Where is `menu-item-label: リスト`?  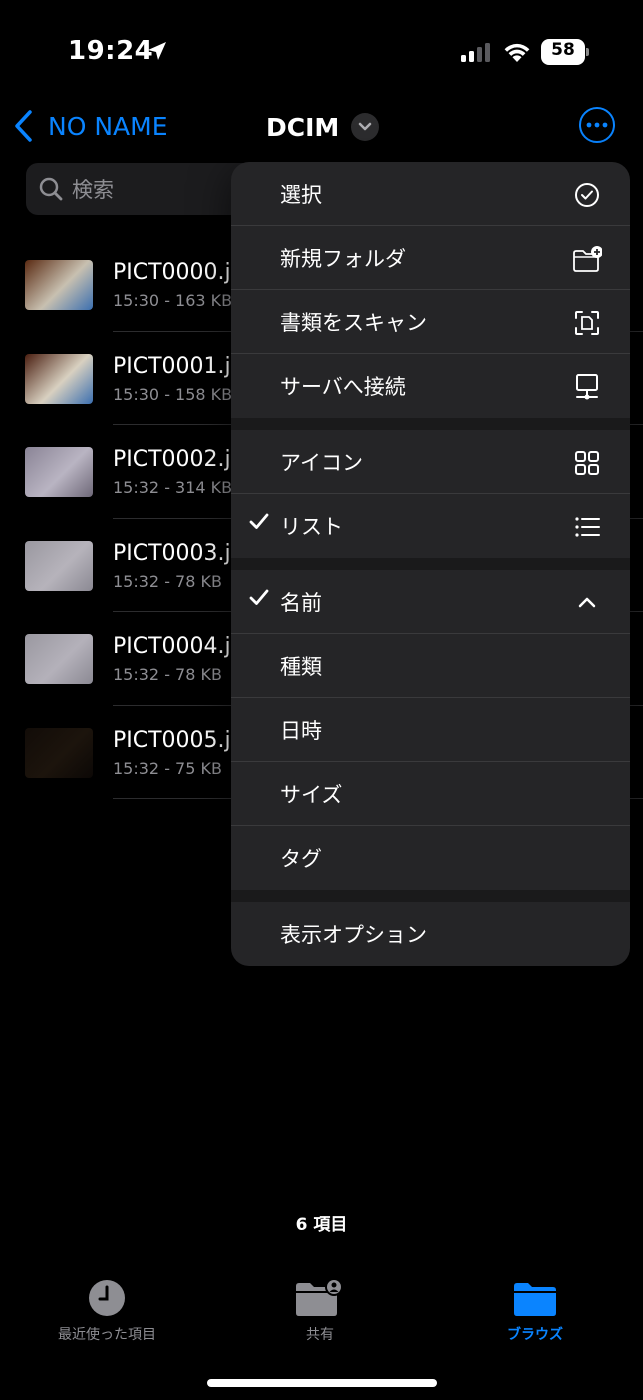
menu-item-label: リスト is located at coordinates (311, 527).